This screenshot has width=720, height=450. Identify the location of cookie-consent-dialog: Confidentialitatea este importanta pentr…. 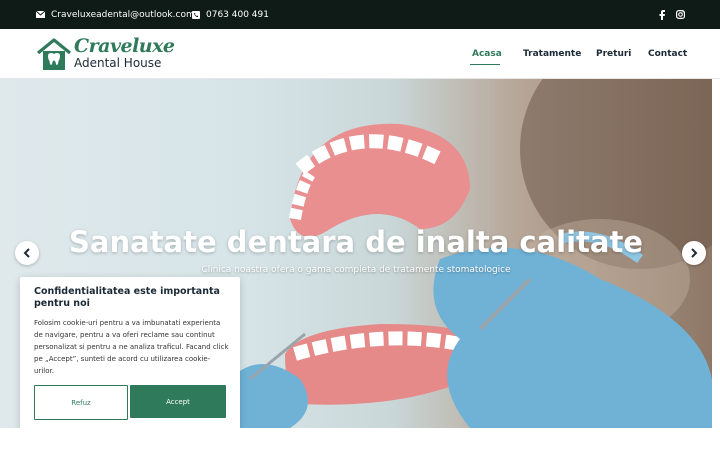
(130, 353).